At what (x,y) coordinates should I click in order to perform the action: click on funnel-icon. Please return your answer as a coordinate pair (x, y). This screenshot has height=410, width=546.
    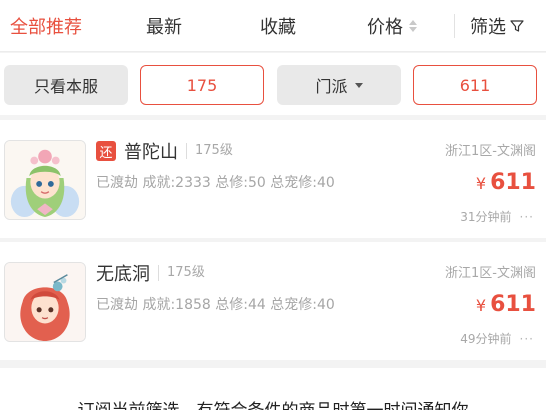
    Looking at the image, I should click on (517, 26).